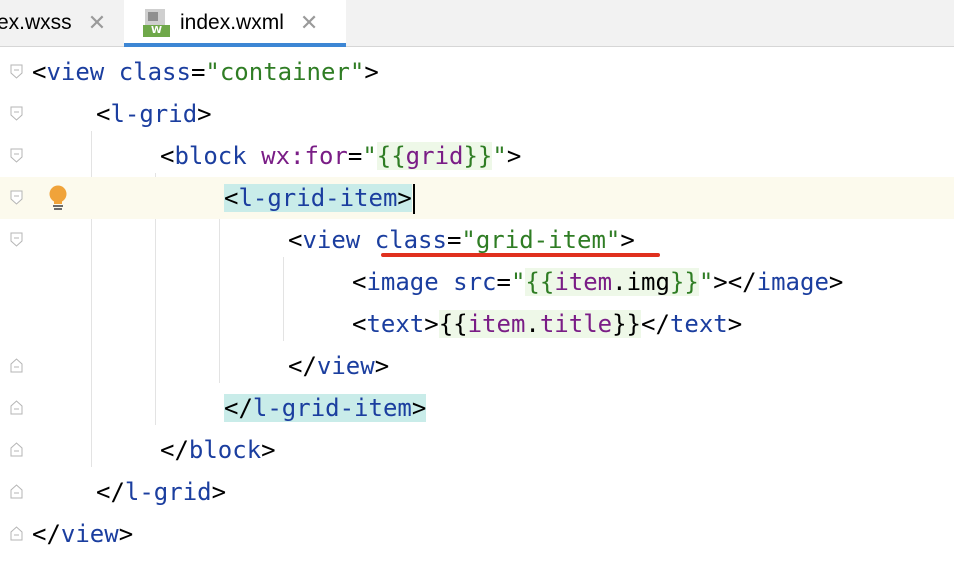  Describe the element at coordinates (156, 31) in the screenshot. I see `file-type-badge: W` at that location.